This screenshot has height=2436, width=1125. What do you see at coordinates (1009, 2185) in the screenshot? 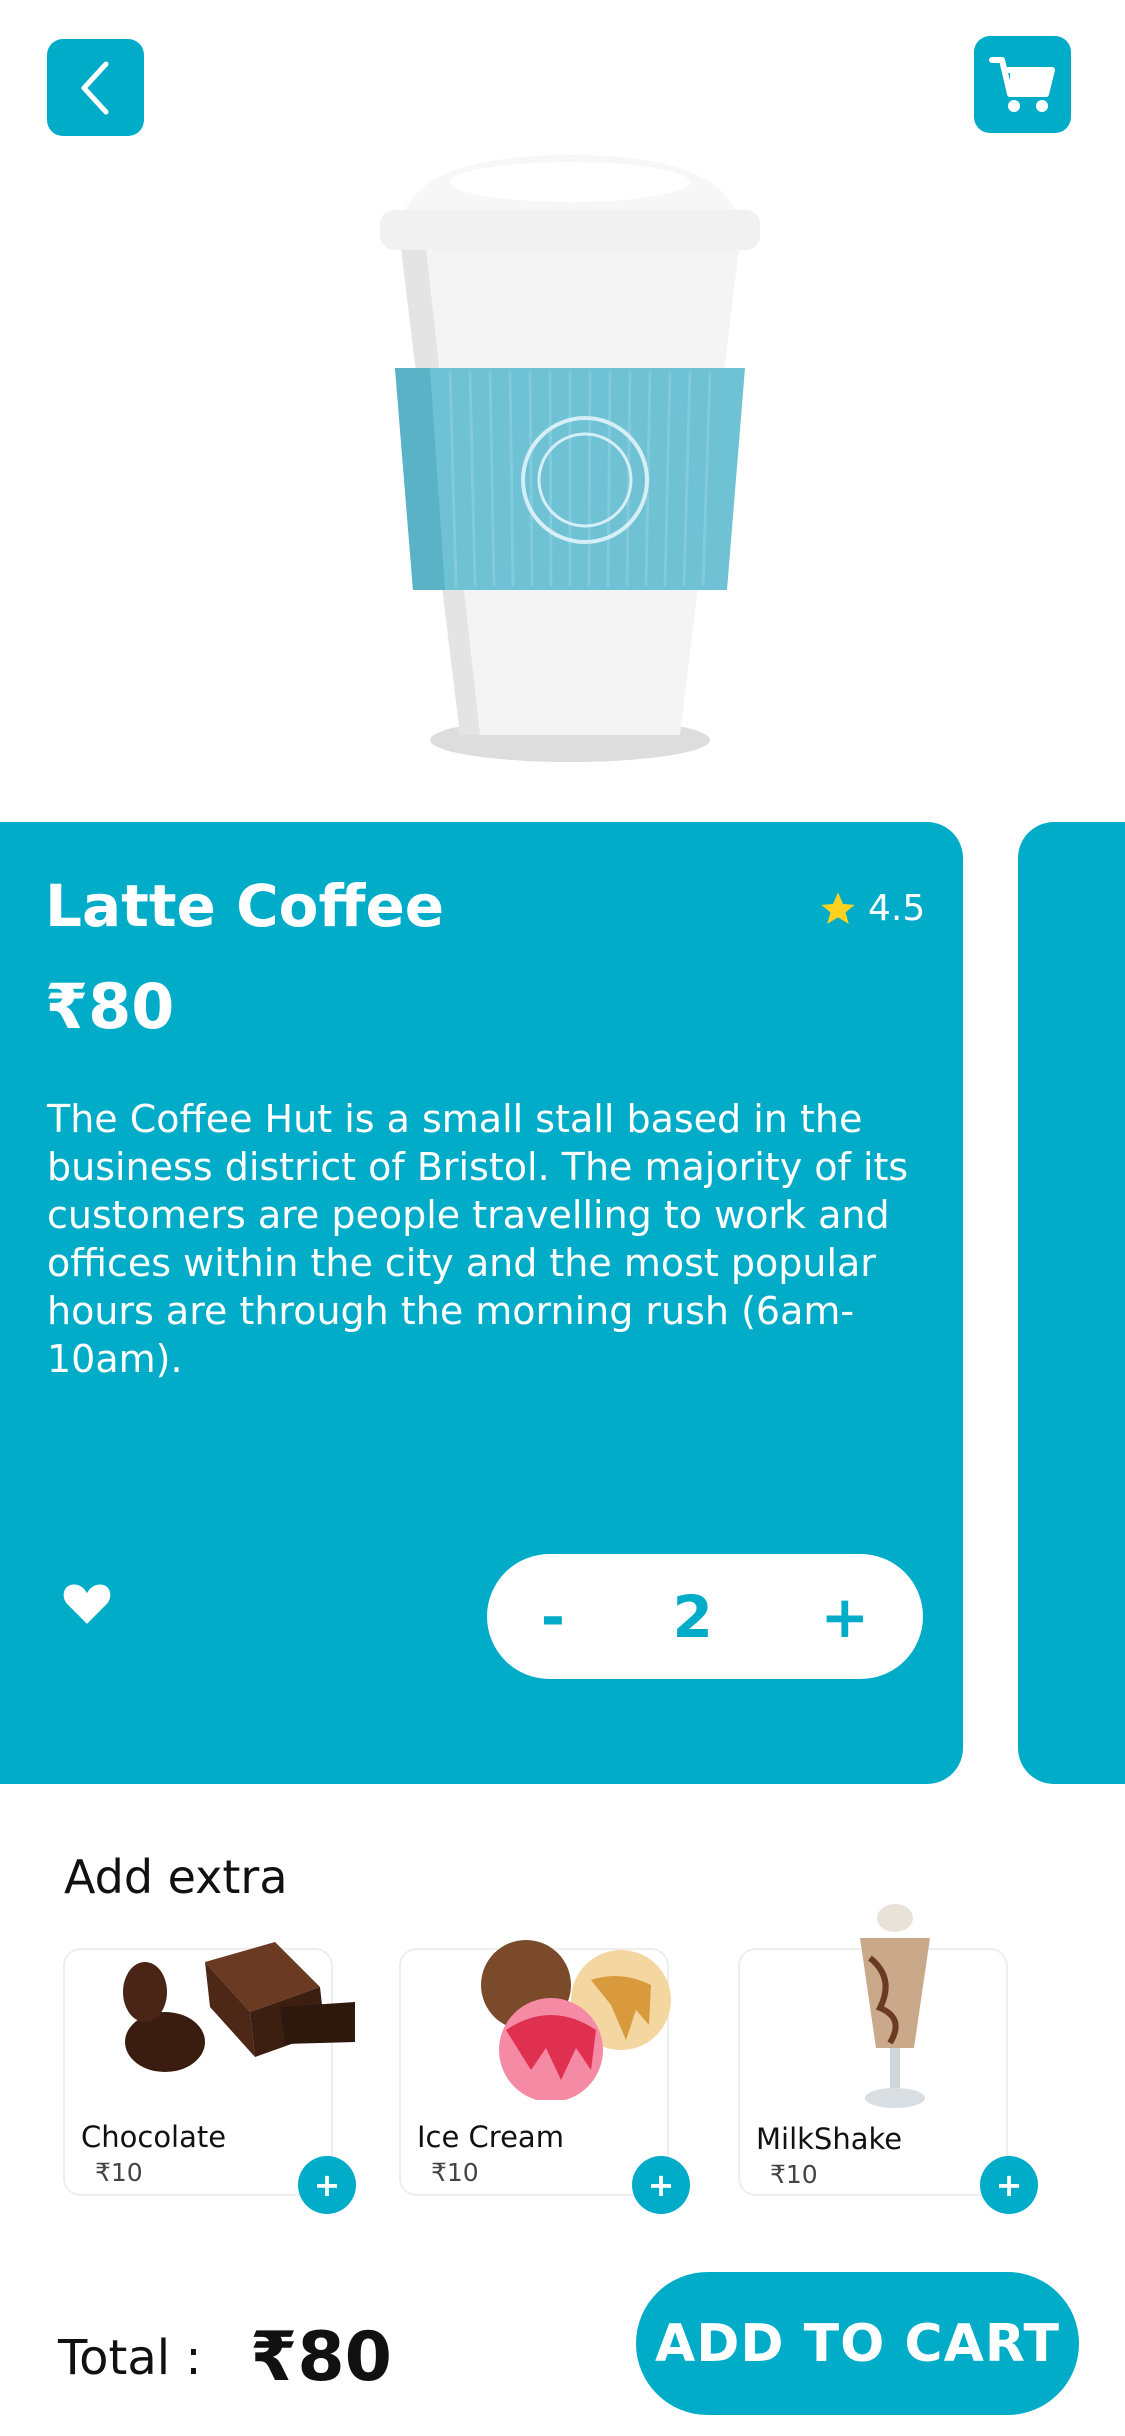
I see `add-milkshake-button: +` at bounding box center [1009, 2185].